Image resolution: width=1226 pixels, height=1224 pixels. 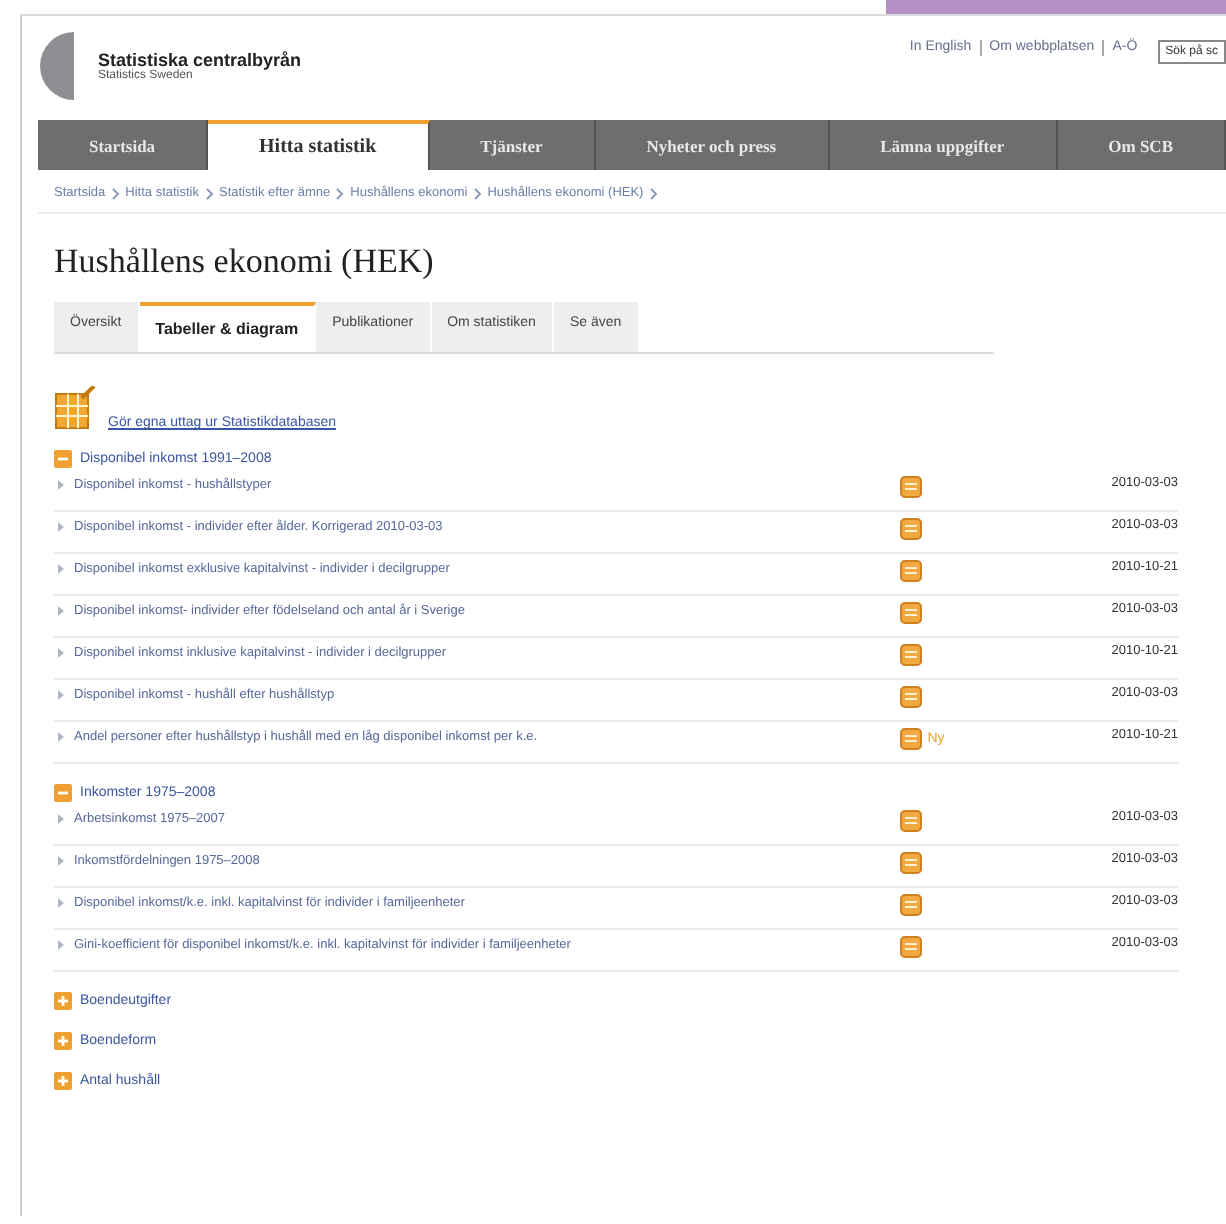 What do you see at coordinates (319, 145) in the screenshot?
I see `nav-tab: Hitta statistik` at bounding box center [319, 145].